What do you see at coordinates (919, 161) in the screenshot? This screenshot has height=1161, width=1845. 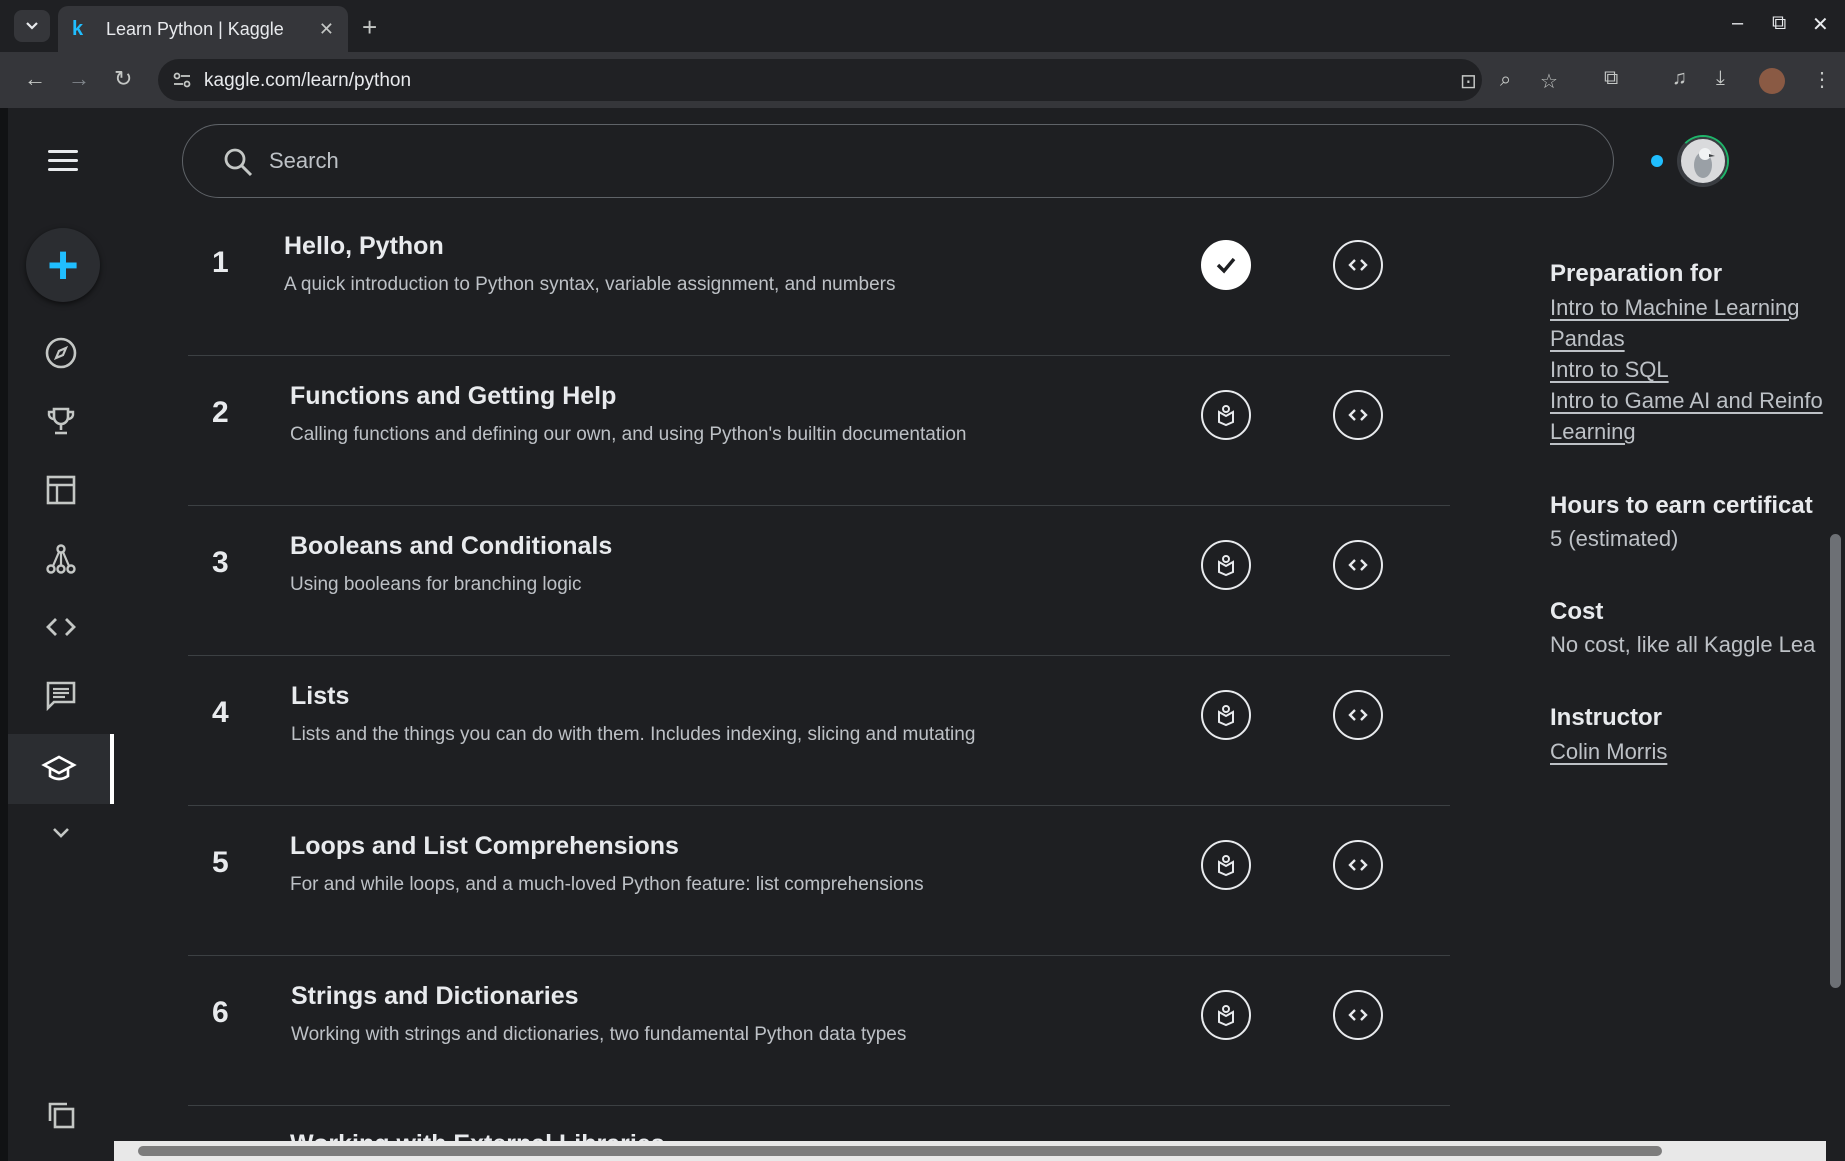 I see `search-input` at bounding box center [919, 161].